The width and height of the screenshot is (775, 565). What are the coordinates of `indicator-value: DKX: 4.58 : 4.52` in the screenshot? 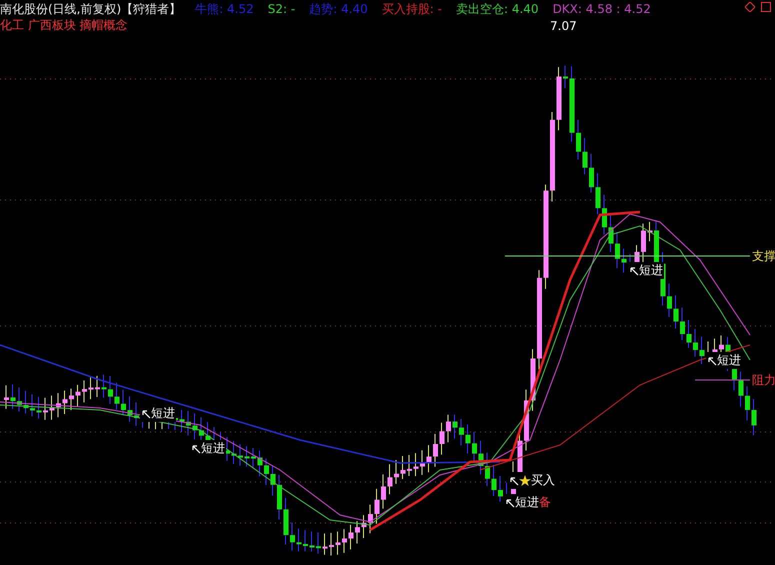 It's located at (601, 9).